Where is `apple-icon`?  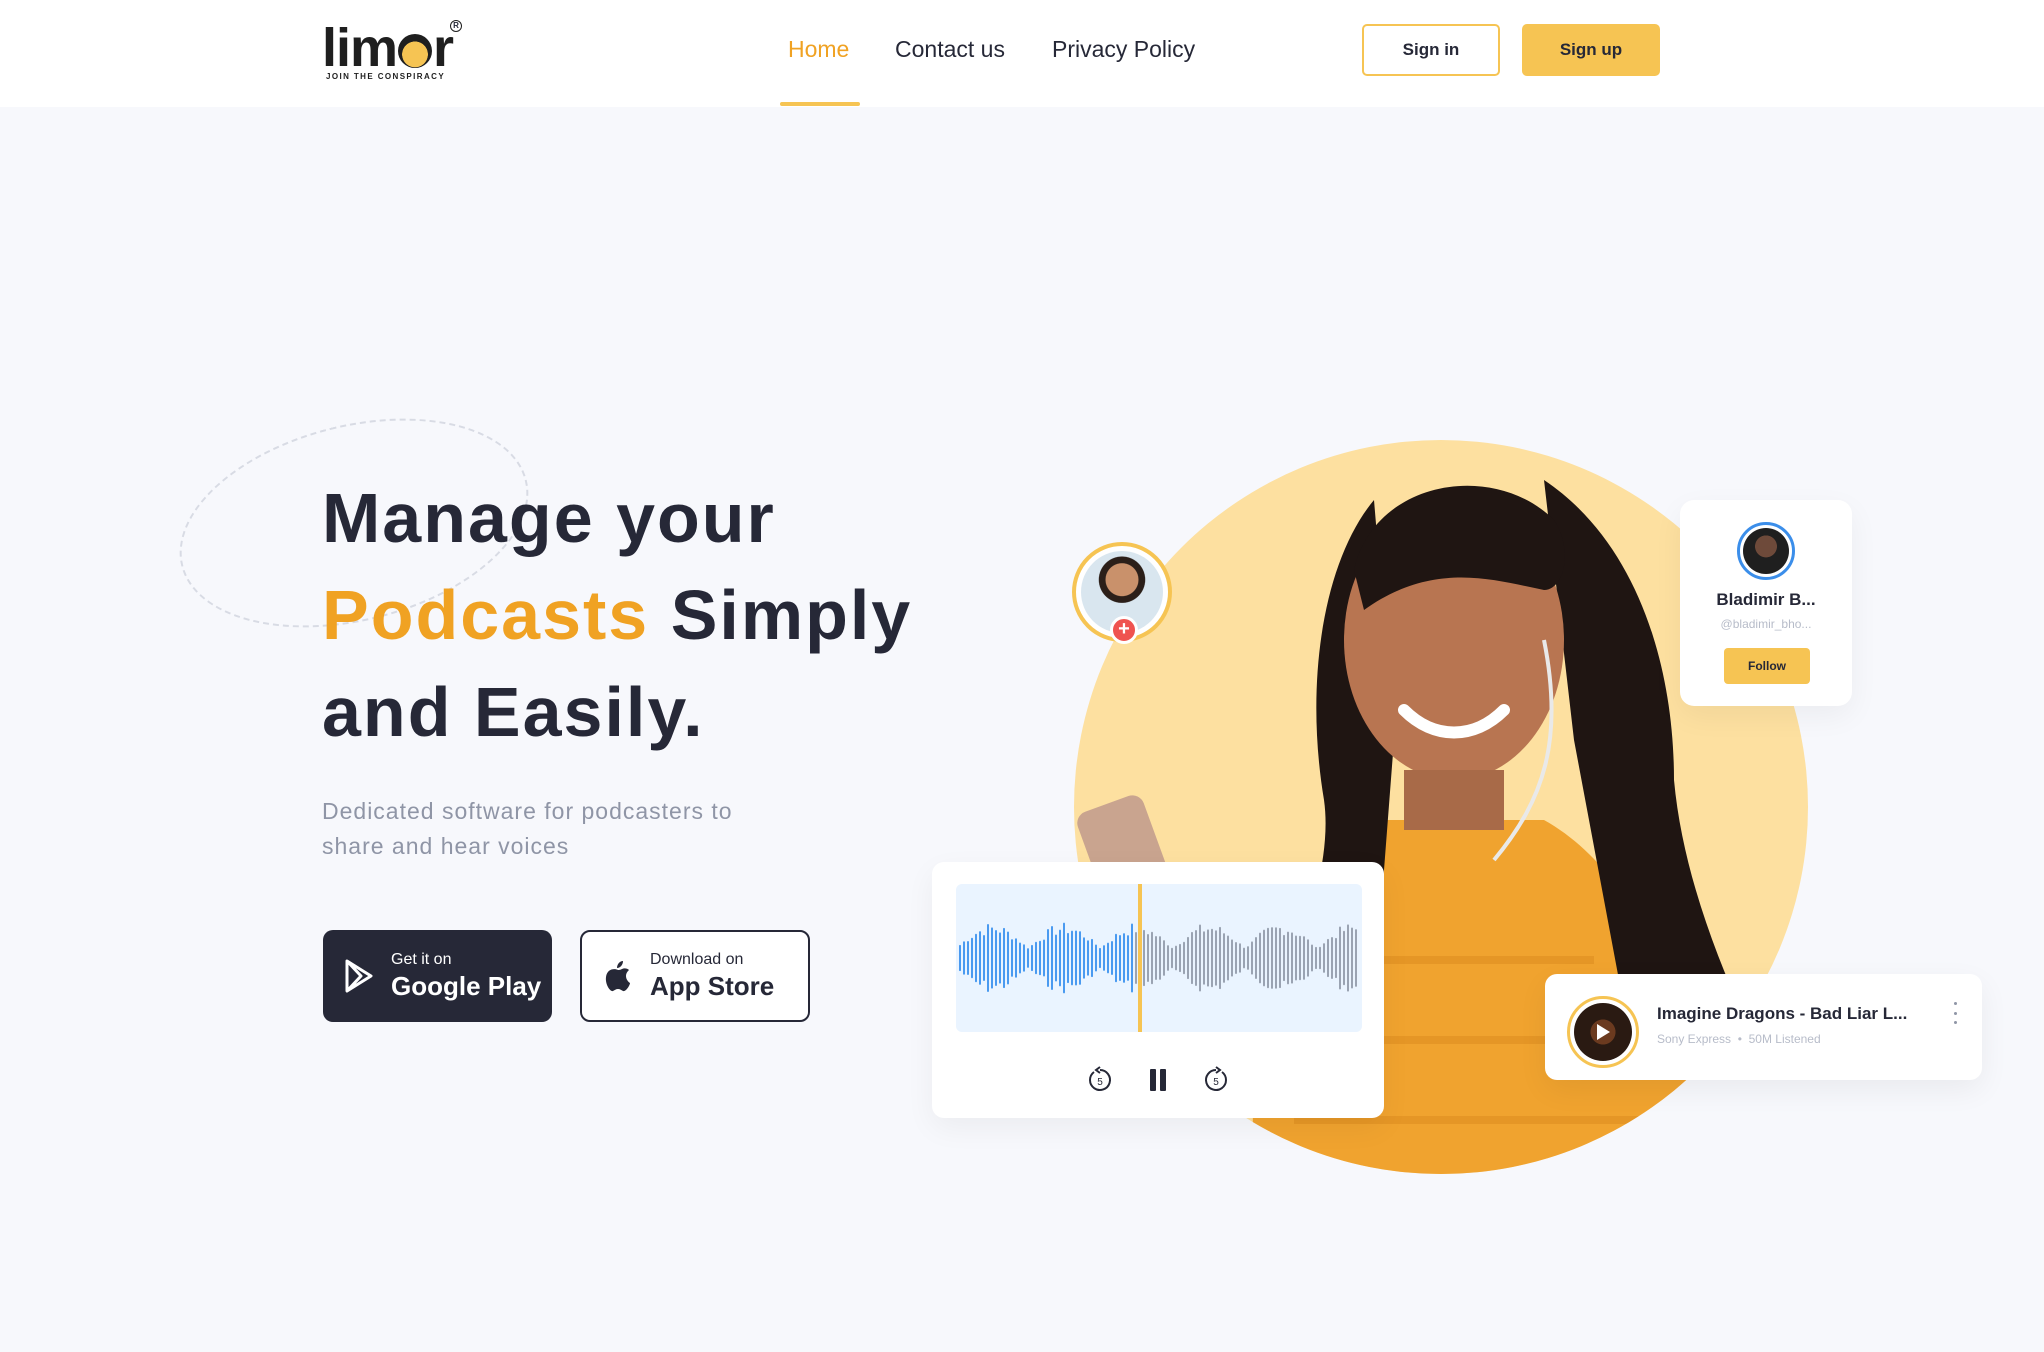 apple-icon is located at coordinates (618, 976).